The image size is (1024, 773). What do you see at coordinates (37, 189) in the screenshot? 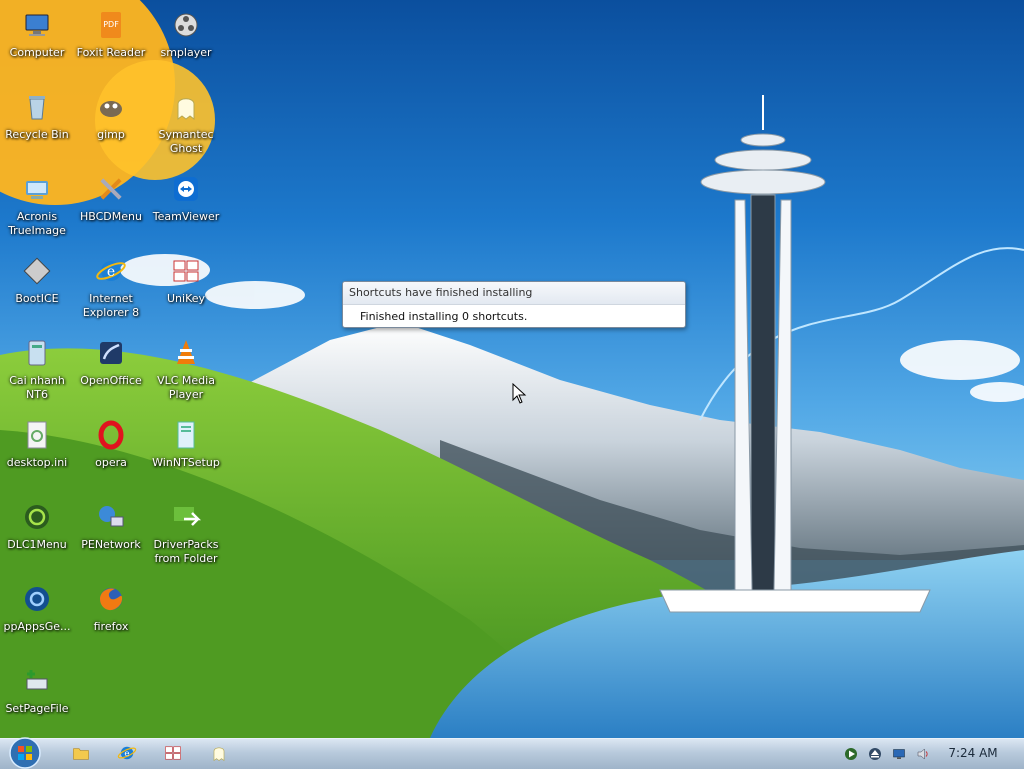
I see `acronis-icon` at bounding box center [37, 189].